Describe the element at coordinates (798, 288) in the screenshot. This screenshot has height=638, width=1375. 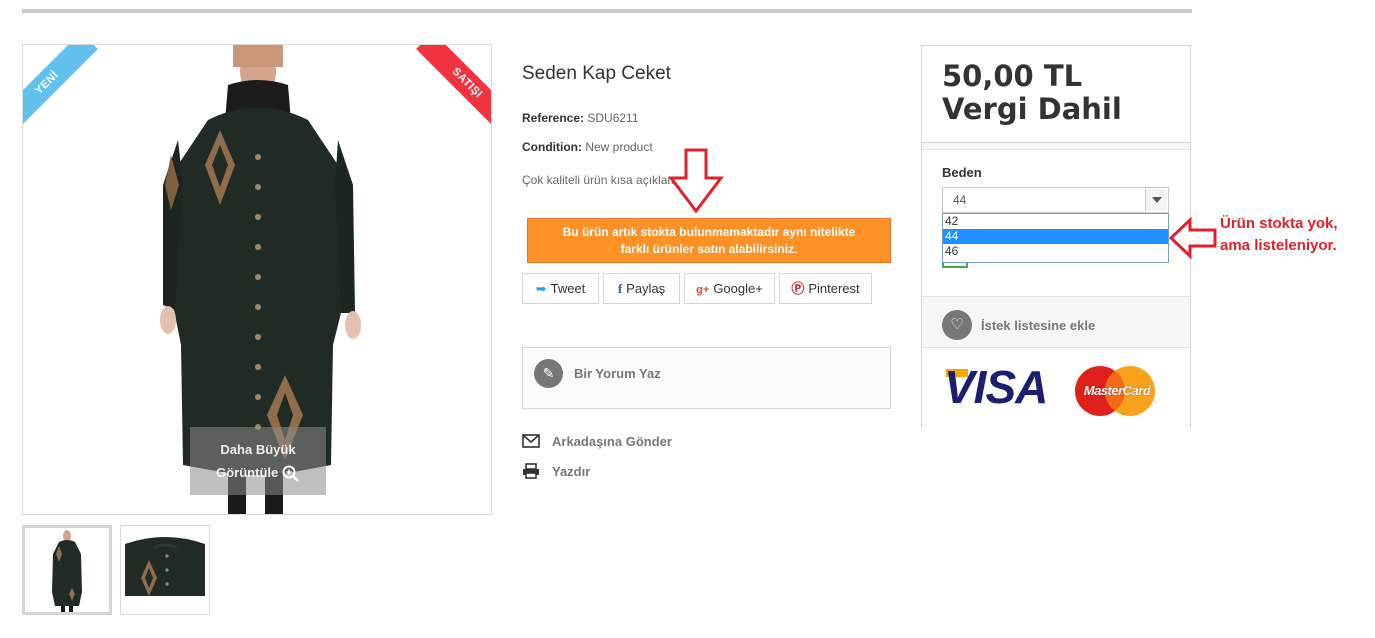
I see `pinterest-icon: Ⓟ` at that location.